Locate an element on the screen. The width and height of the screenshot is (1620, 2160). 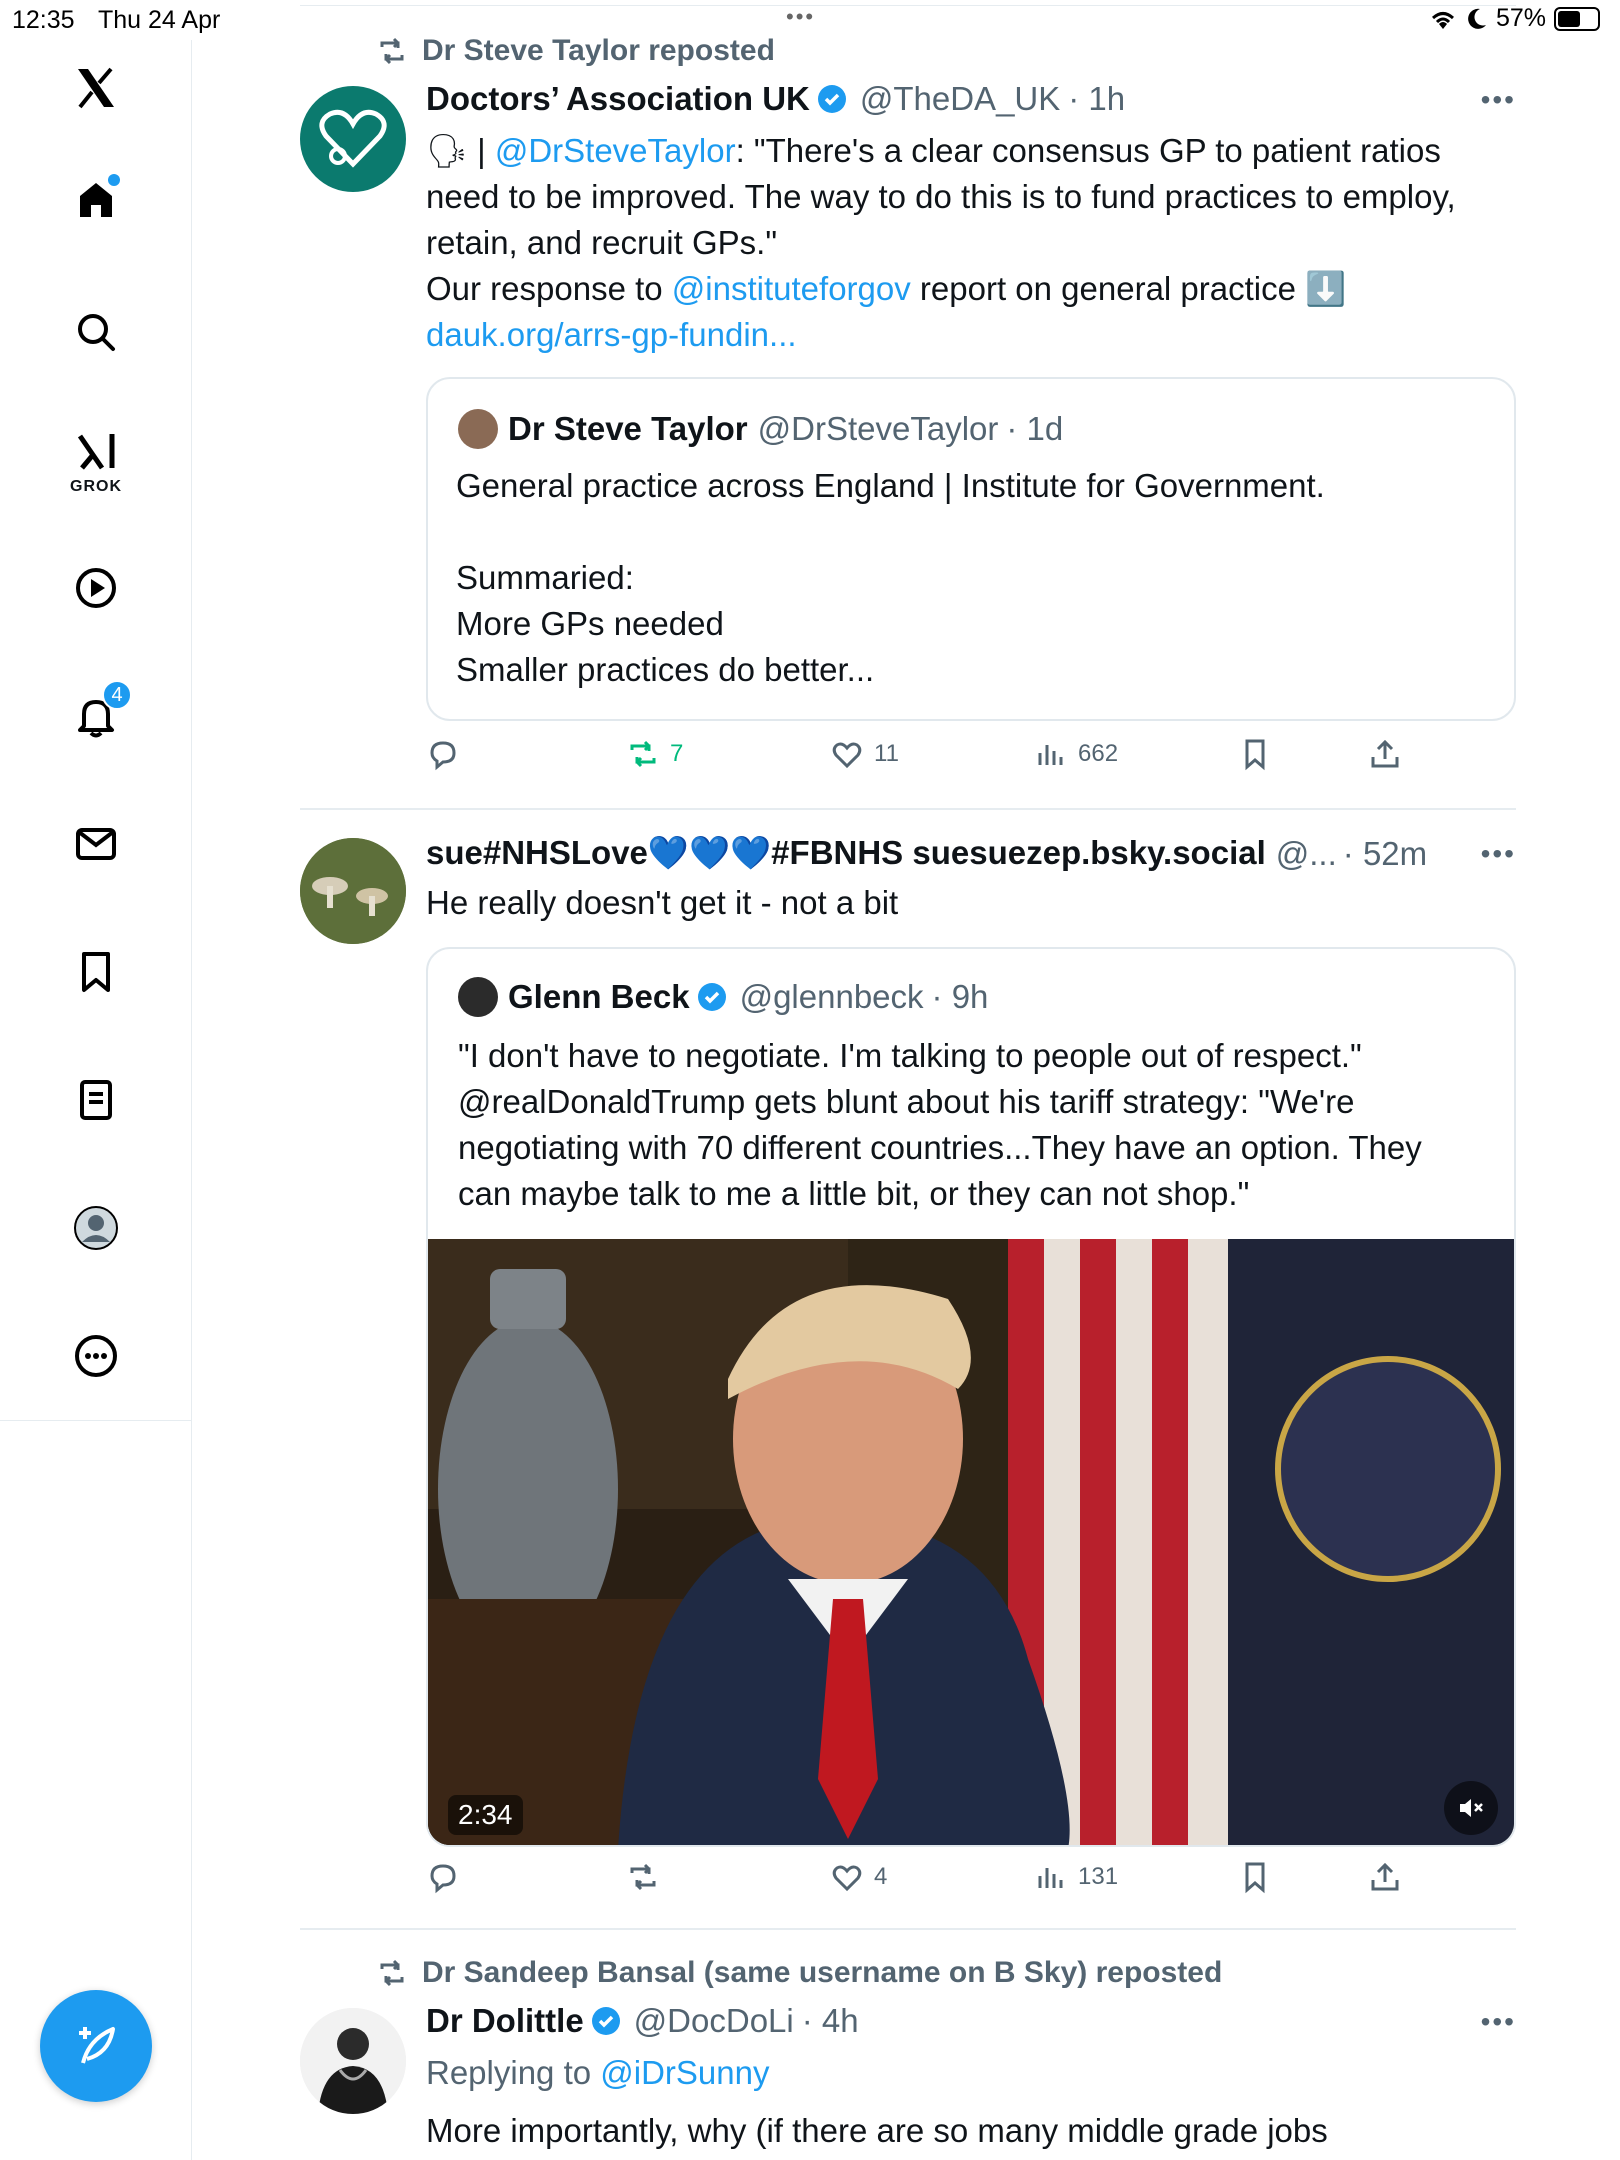
lists-icon is located at coordinates (96, 1100).